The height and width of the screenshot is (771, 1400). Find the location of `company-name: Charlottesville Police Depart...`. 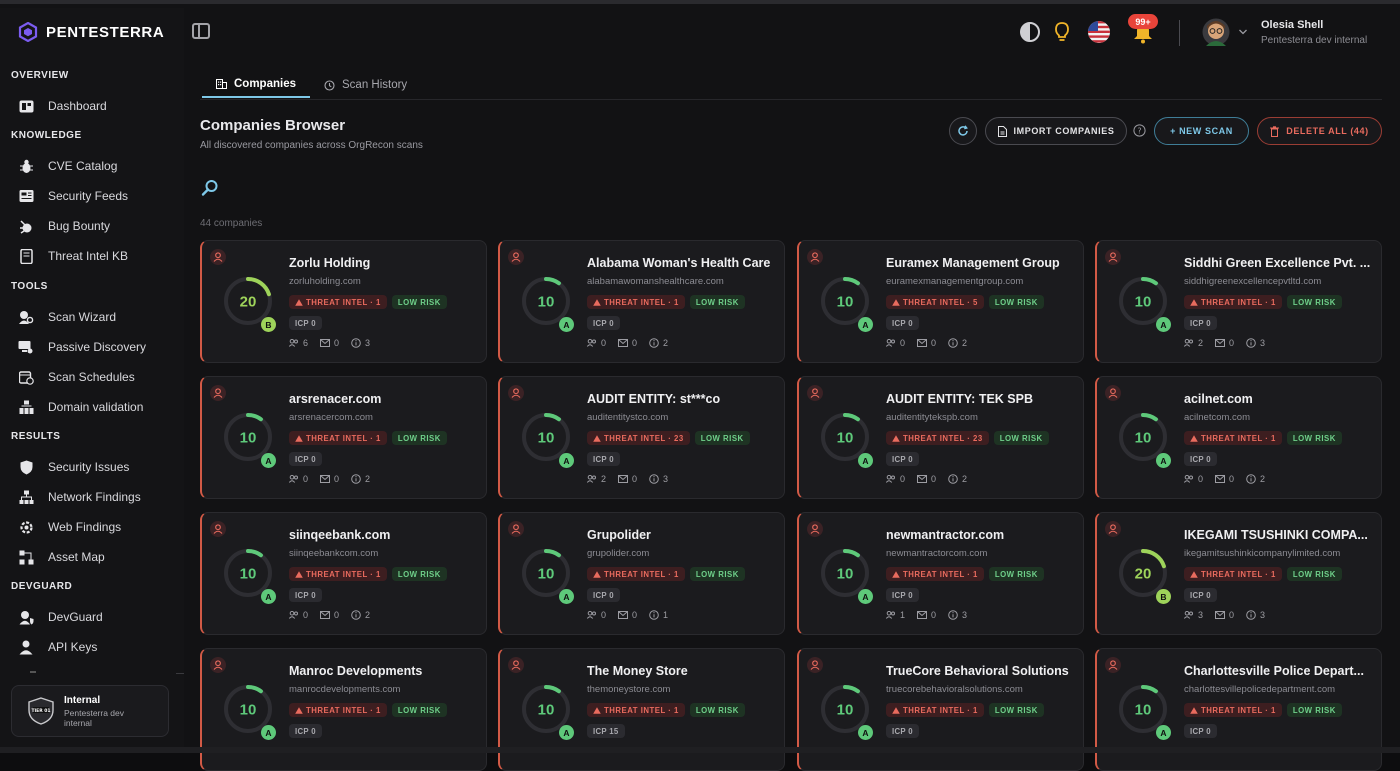

company-name: Charlottesville Police Depart... is located at coordinates (1279, 671).